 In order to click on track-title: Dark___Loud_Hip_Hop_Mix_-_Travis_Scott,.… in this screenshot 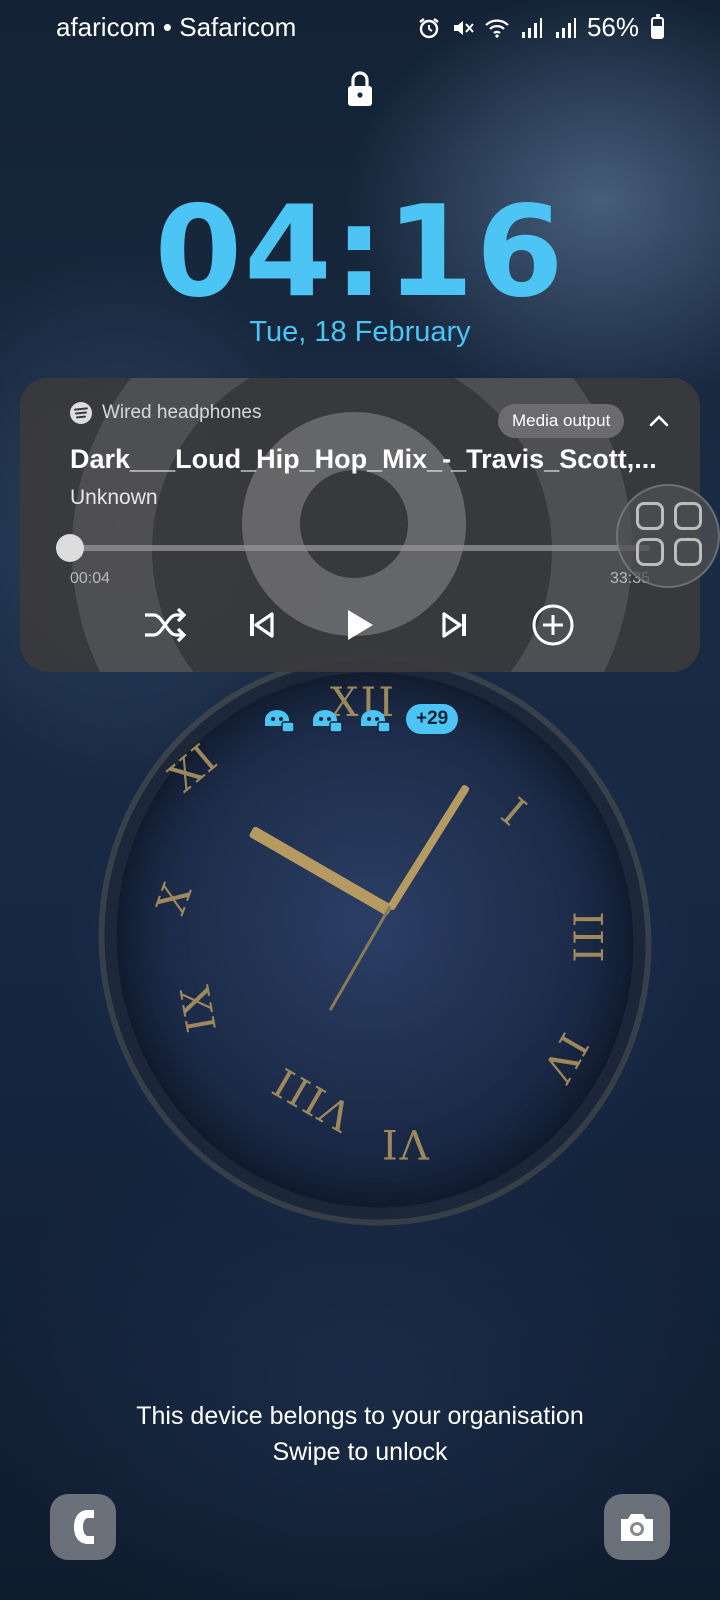, I will do `click(363, 459)`.